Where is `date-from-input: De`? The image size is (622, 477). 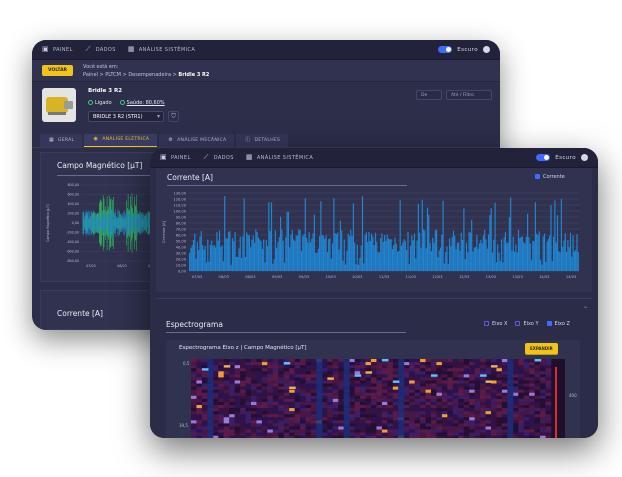 date-from-input: De is located at coordinates (429, 95).